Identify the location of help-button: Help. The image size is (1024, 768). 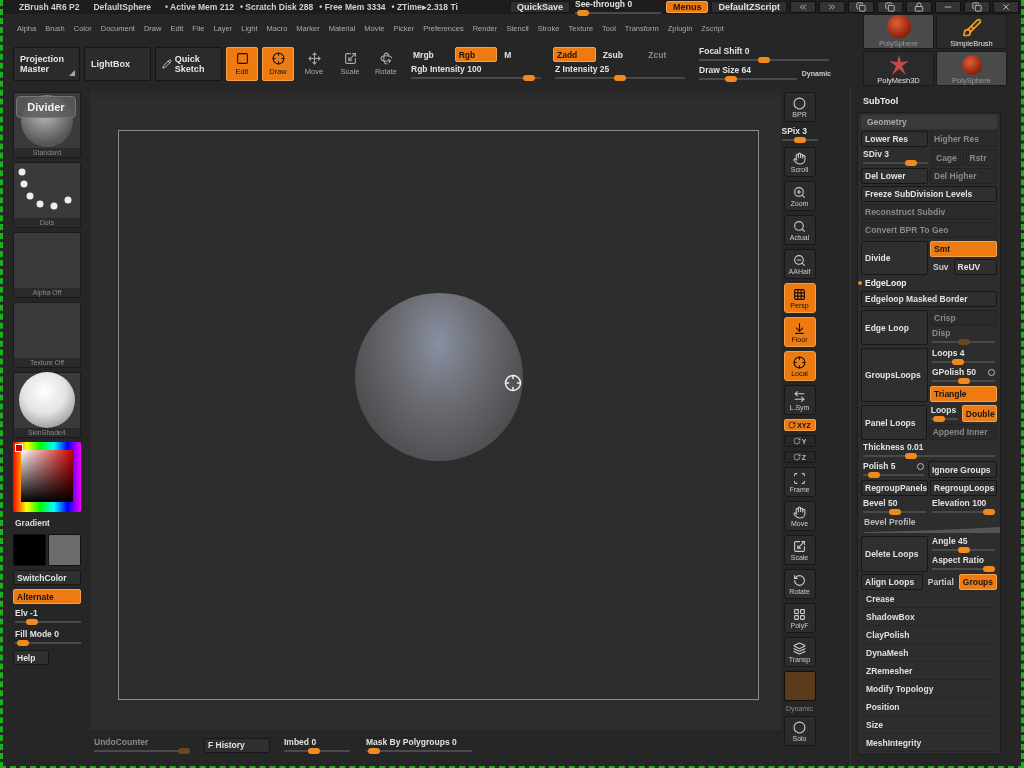
(31, 657).